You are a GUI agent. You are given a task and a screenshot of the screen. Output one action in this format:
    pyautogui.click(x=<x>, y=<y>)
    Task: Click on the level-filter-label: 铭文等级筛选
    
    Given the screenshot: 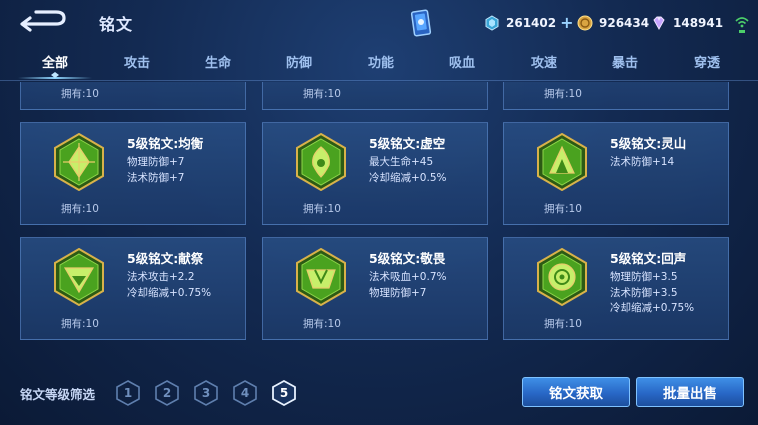 What is the action you would take?
    pyautogui.click(x=58, y=394)
    